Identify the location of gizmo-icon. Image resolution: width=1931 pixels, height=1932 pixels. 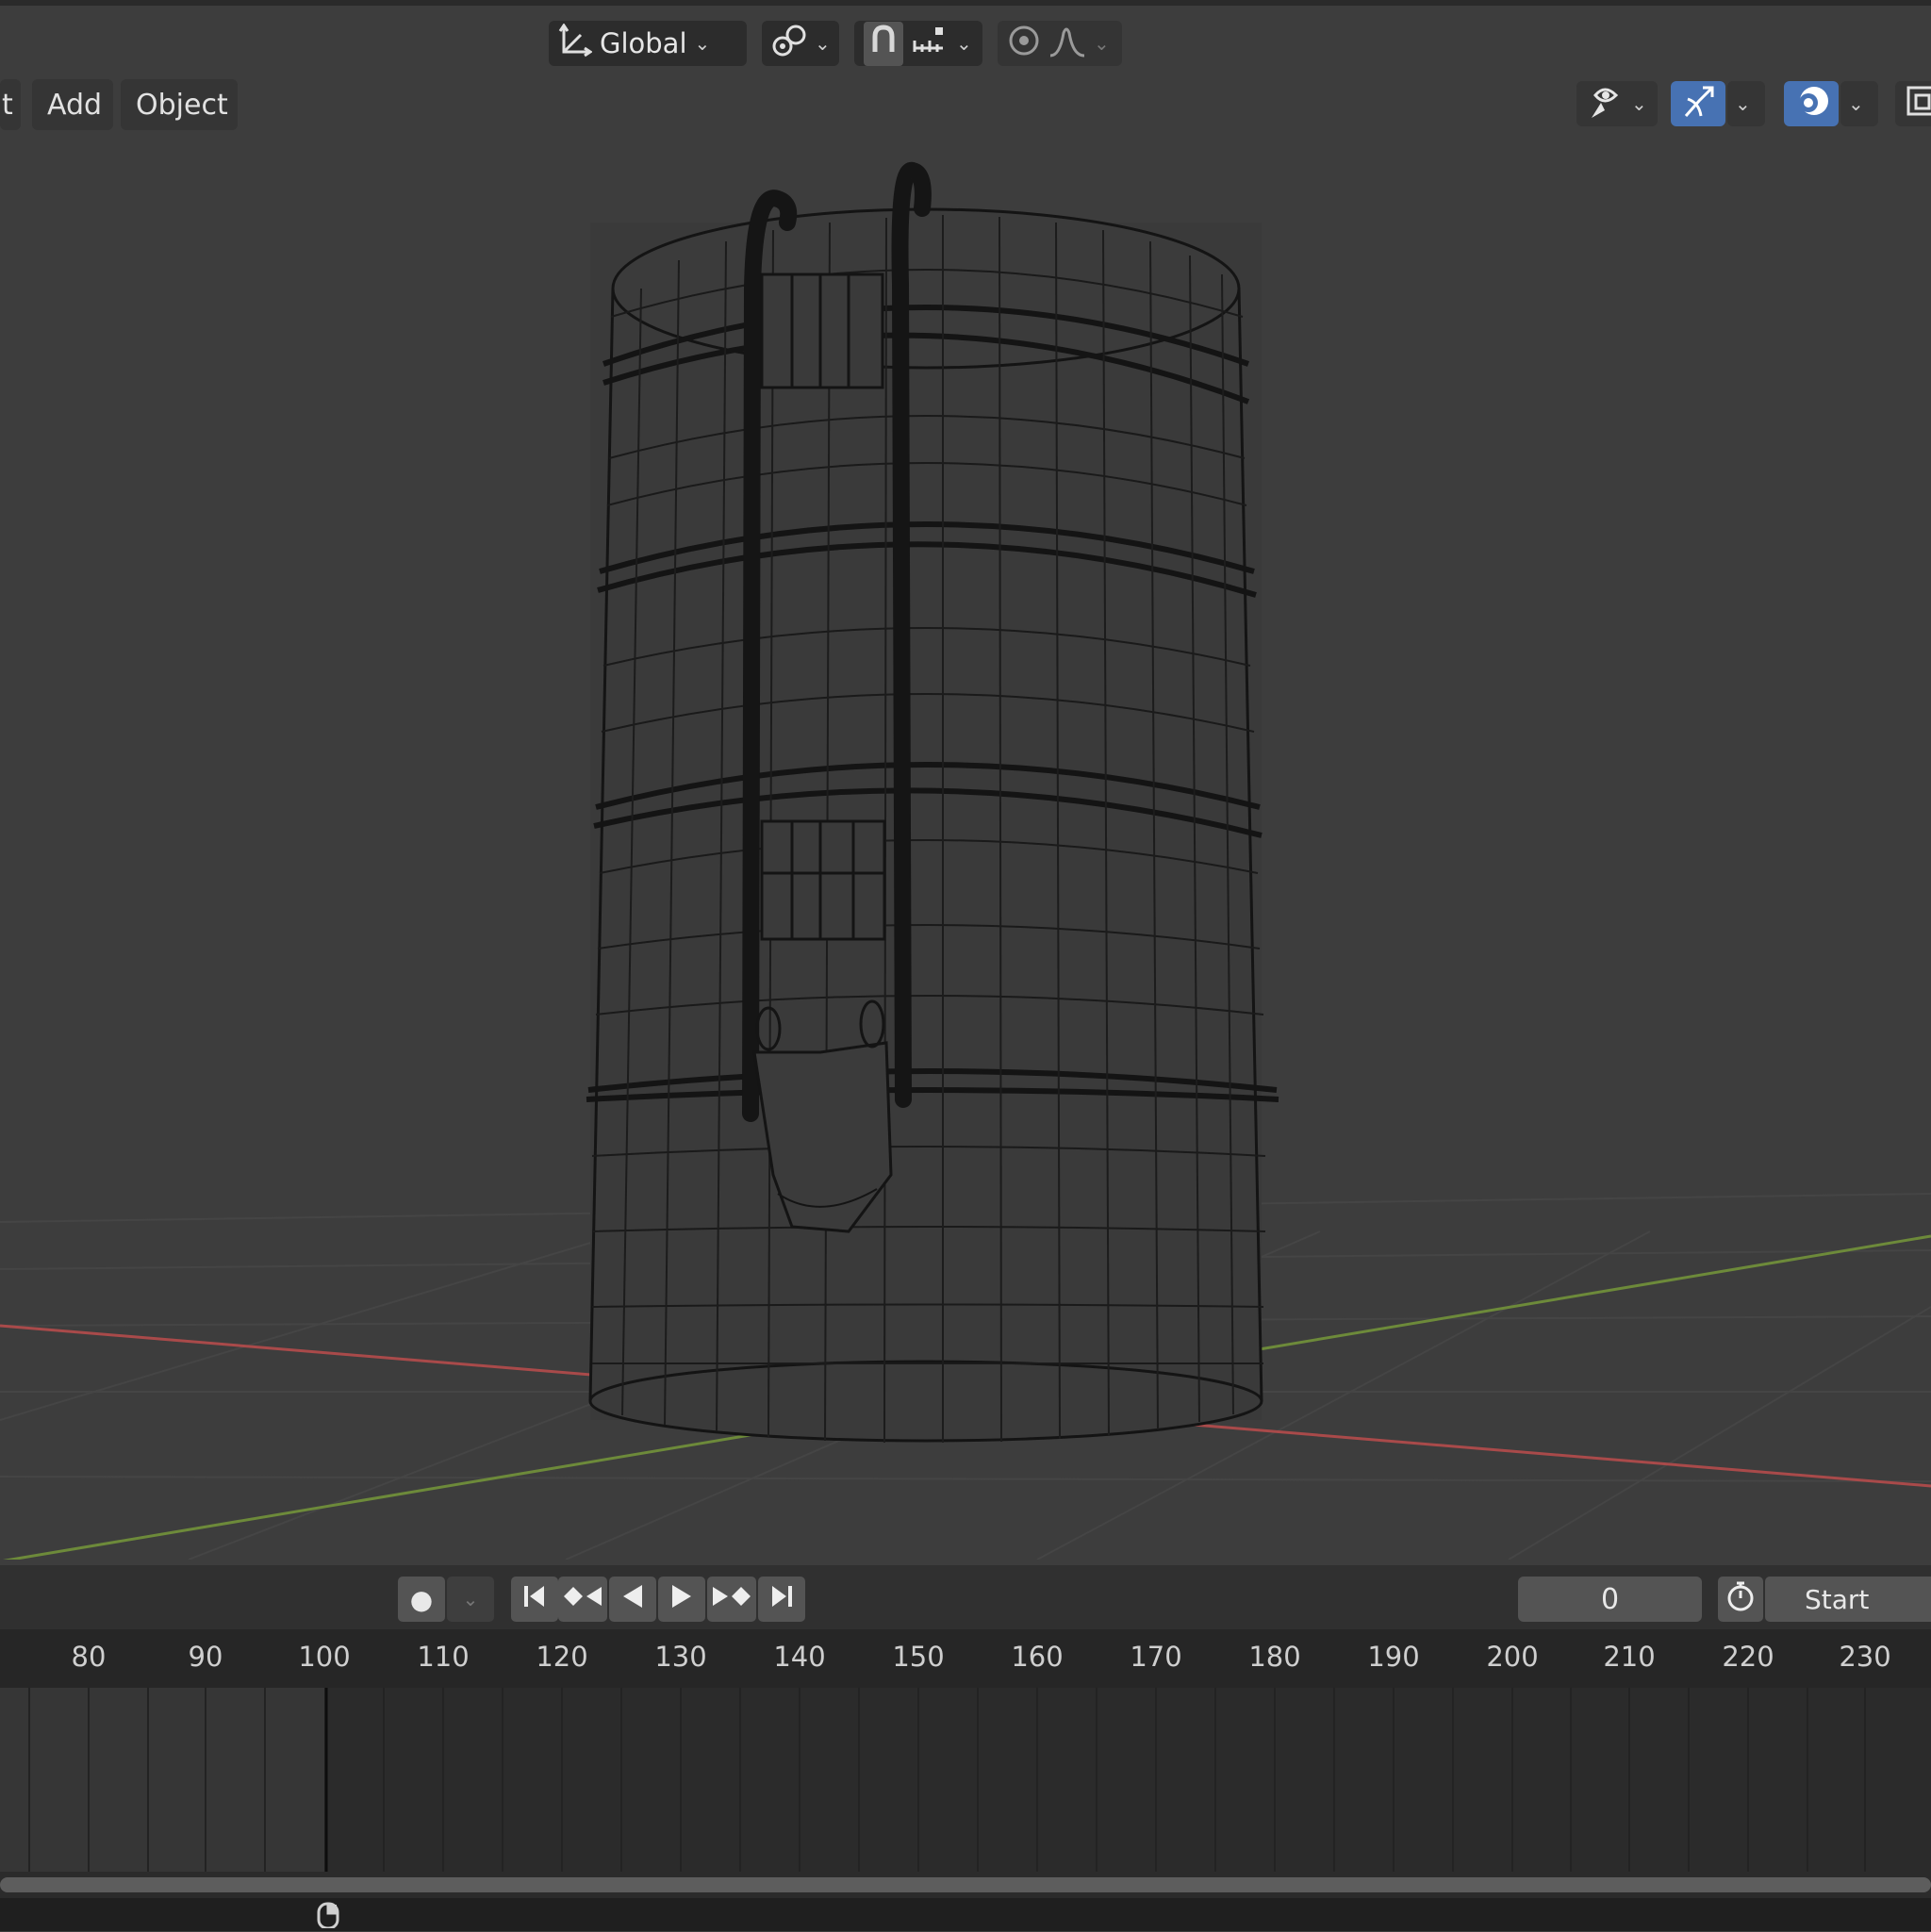
(1699, 104).